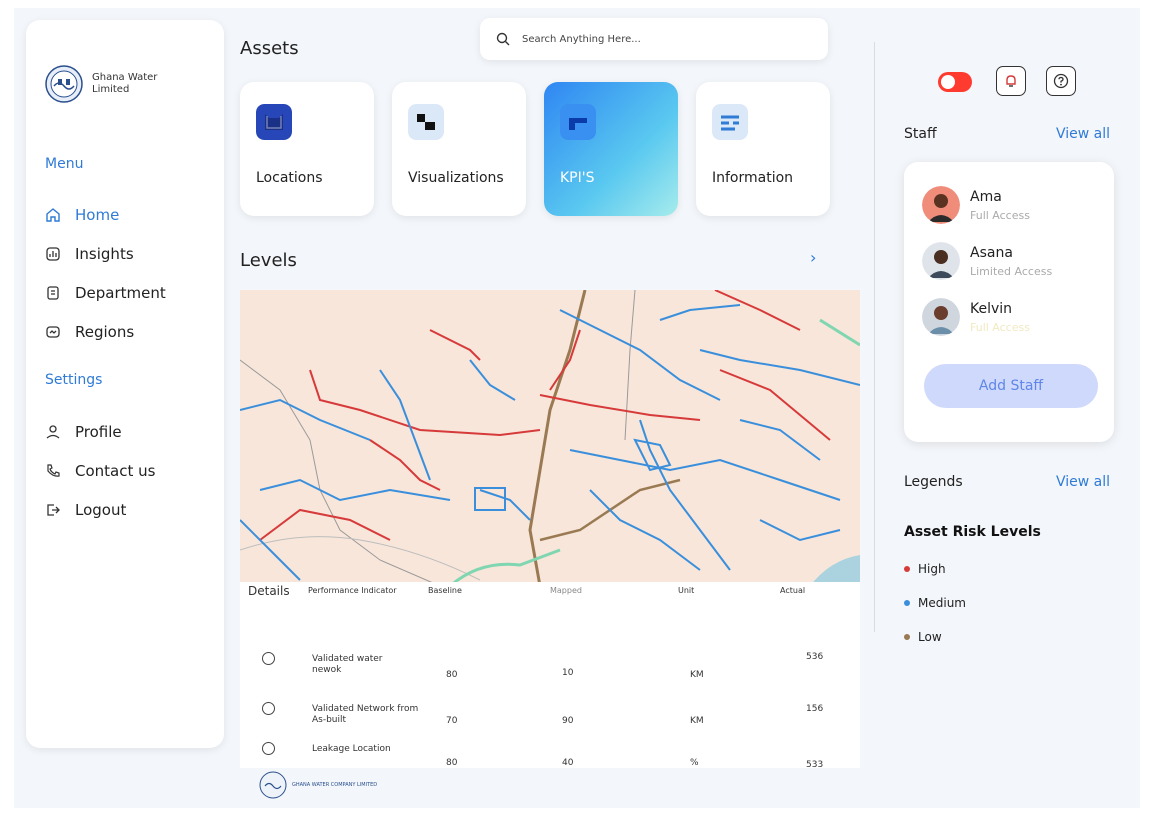  I want to click on brand: Ghana Water Limited, so click(108, 84).